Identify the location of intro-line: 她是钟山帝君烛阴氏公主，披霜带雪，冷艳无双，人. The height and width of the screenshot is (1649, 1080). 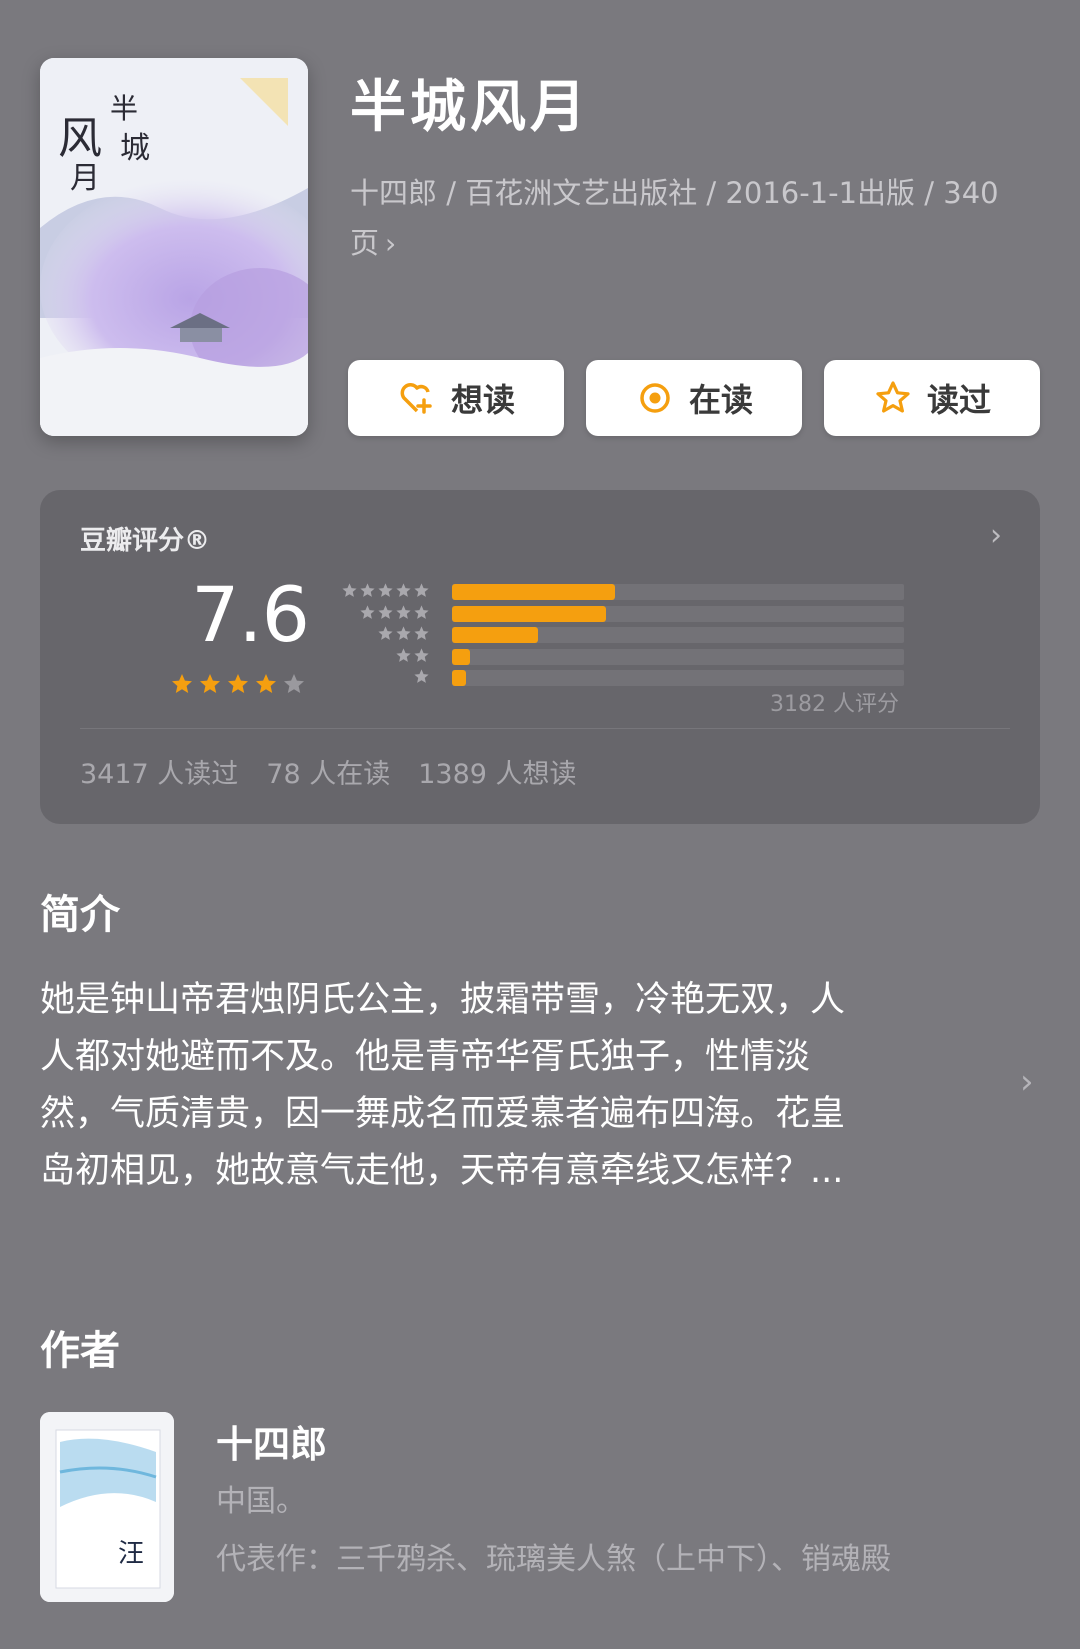
(443, 1000).